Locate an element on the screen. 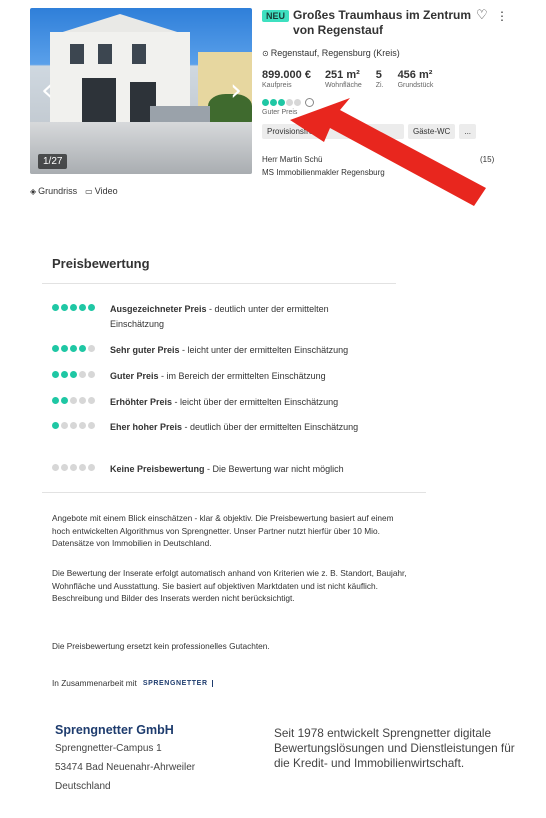 This screenshot has width=546, height=818. listing-location: ⊙ Regenstauf, Regensburg (Kreis) is located at coordinates (386, 53).